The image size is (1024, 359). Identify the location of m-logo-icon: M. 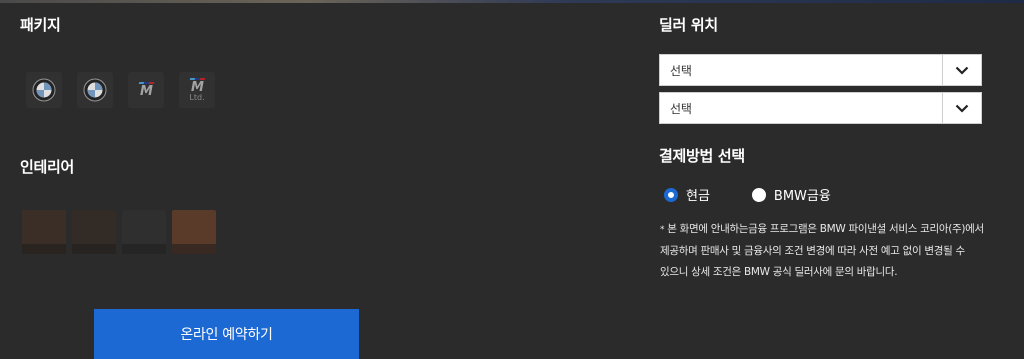
(146, 90).